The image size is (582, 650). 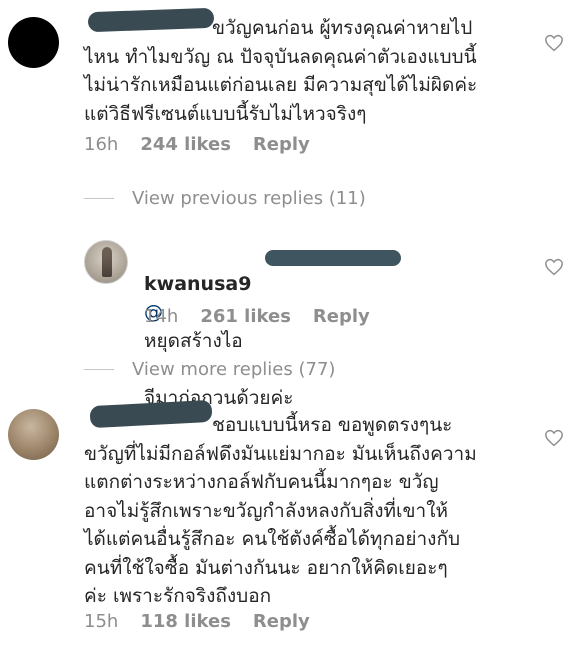 What do you see at coordinates (185, 144) in the screenshot?
I see `likes-count: 244 likes` at bounding box center [185, 144].